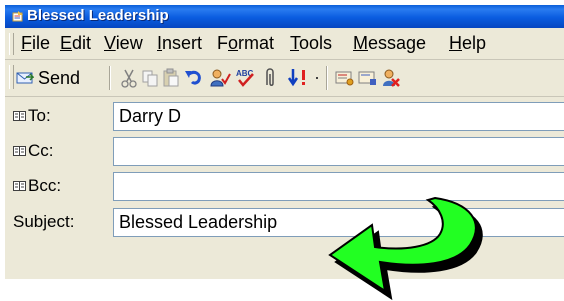 This screenshot has width=564, height=301. What do you see at coordinates (338, 186) in the screenshot?
I see `bcc-field` at bounding box center [338, 186].